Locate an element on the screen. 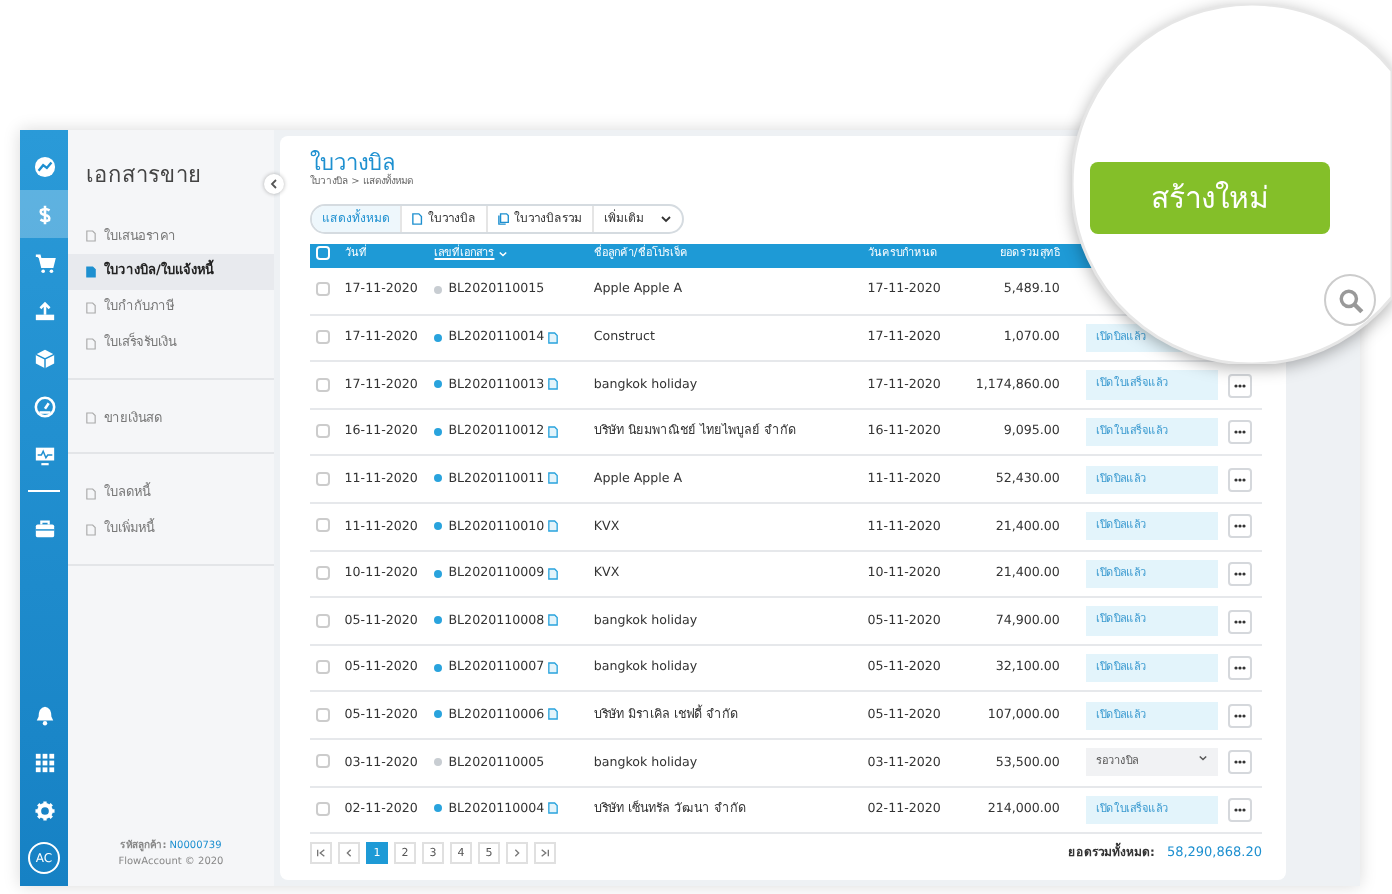  previous-page-icon is located at coordinates (349, 853).